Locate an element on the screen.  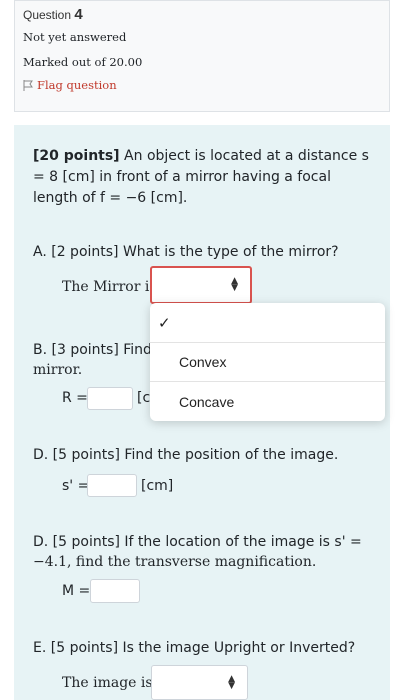
flag-icon is located at coordinates (28, 85).